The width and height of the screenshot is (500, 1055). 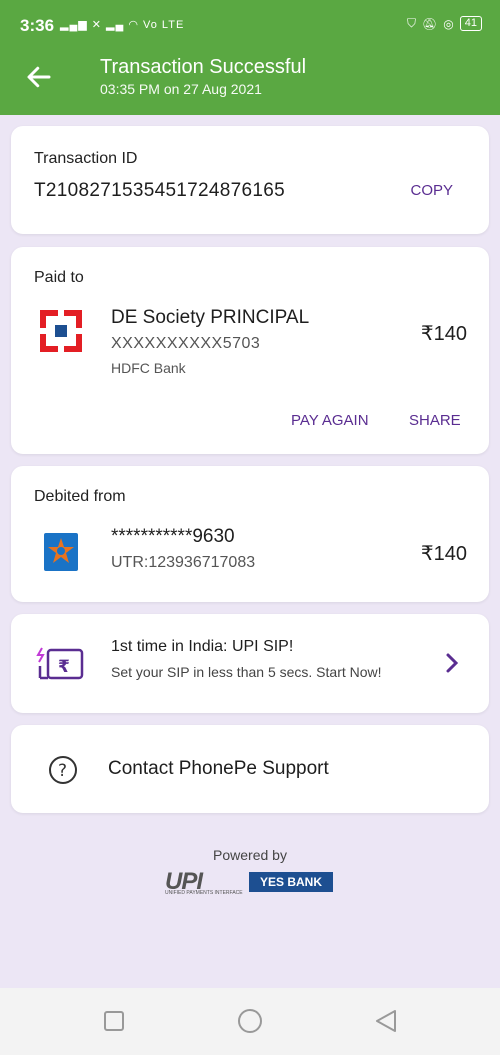 I want to click on debit-account: ***********9630, so click(x=173, y=536).